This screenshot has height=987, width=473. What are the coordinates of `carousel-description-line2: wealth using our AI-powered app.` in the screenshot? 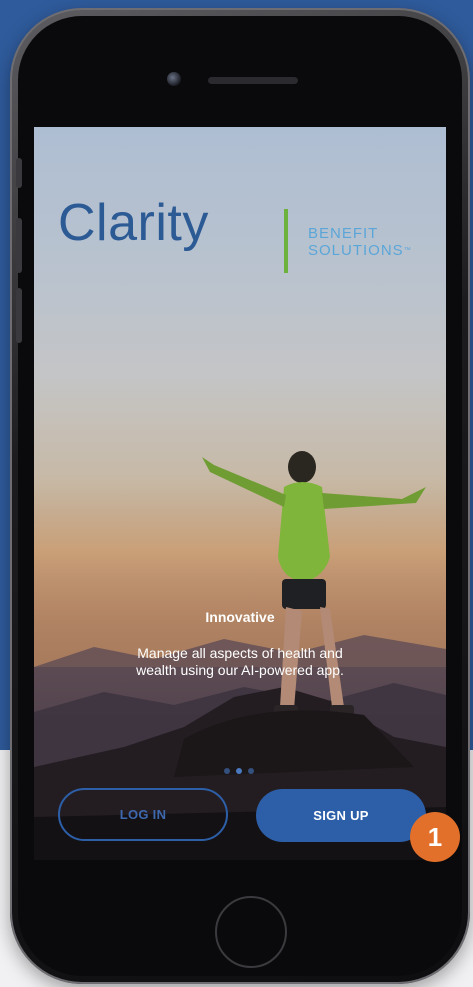 It's located at (240, 670).